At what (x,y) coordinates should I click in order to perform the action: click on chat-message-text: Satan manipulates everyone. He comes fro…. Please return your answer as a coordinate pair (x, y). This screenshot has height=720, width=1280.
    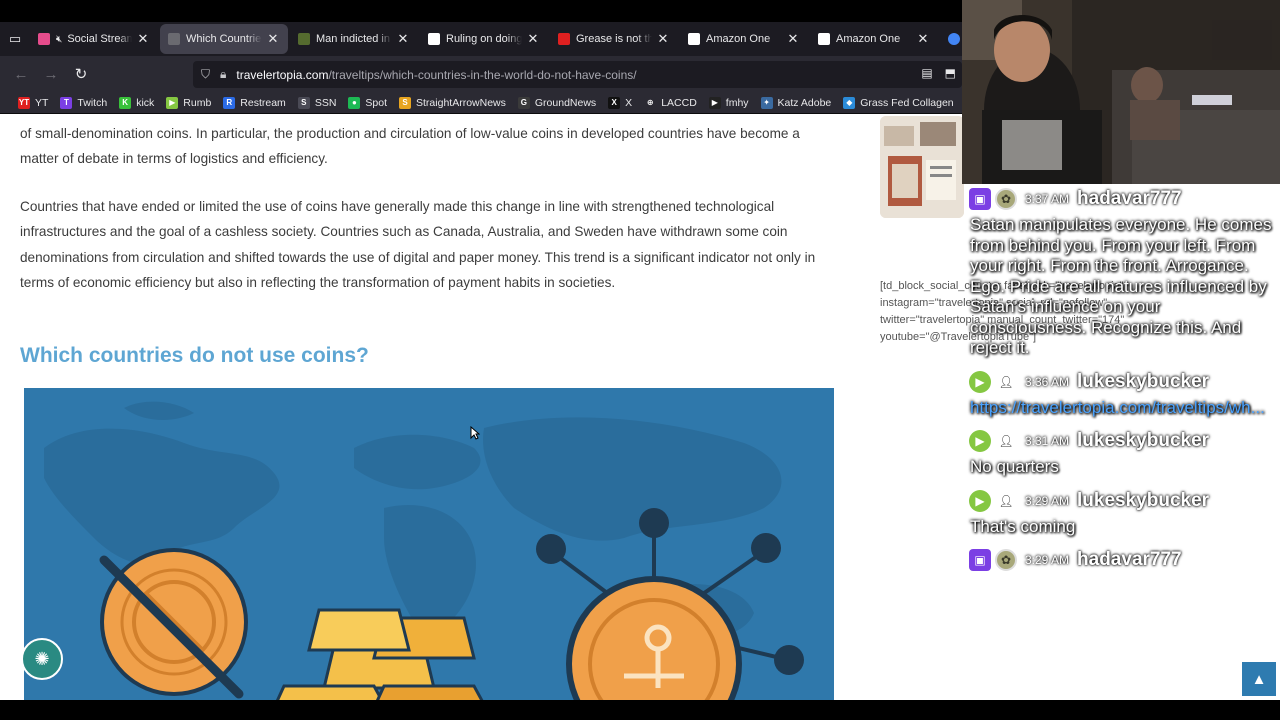
    Looking at the image, I should click on (1121, 286).